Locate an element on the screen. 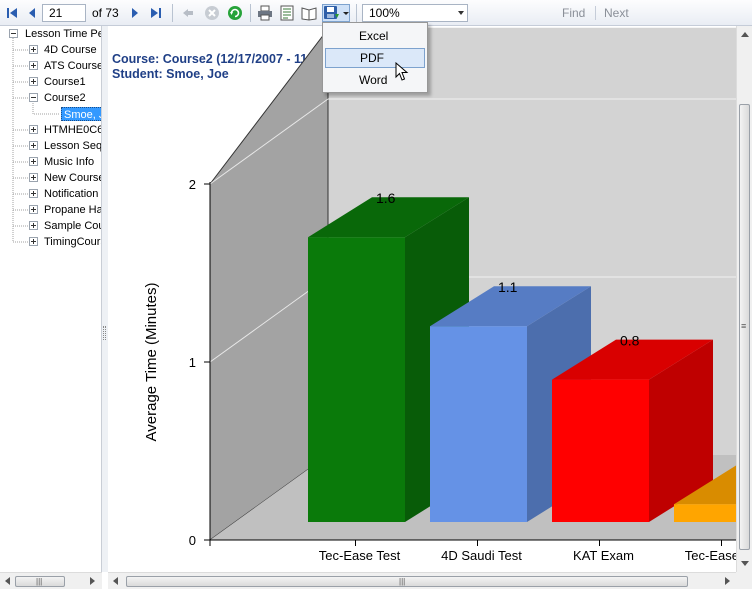  bar-data-label: 1.1 is located at coordinates (508, 287).